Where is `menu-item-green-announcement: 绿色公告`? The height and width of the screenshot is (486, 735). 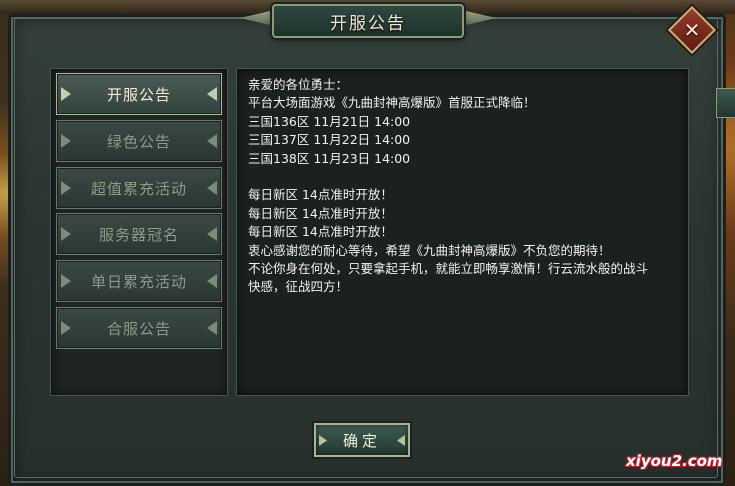
menu-item-green-announcement: 绿色公告 is located at coordinates (139, 141).